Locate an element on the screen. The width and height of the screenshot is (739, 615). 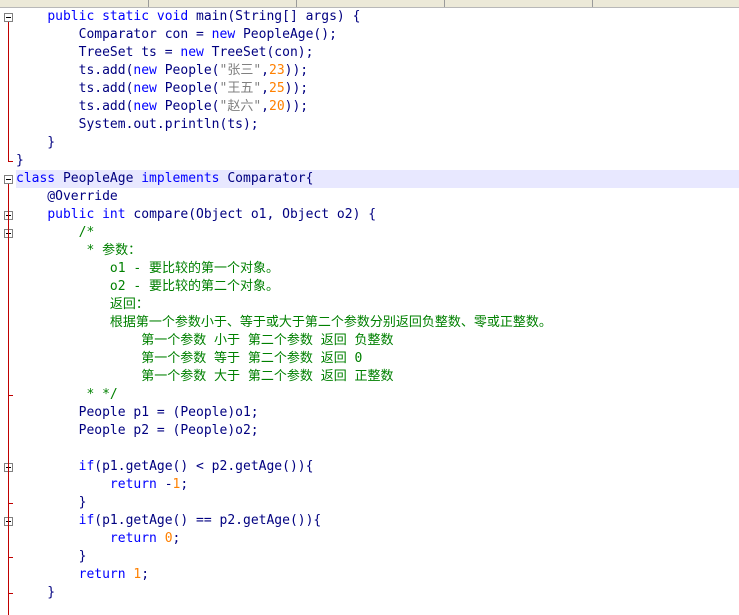
code-token: /* is located at coordinates (55, 232).